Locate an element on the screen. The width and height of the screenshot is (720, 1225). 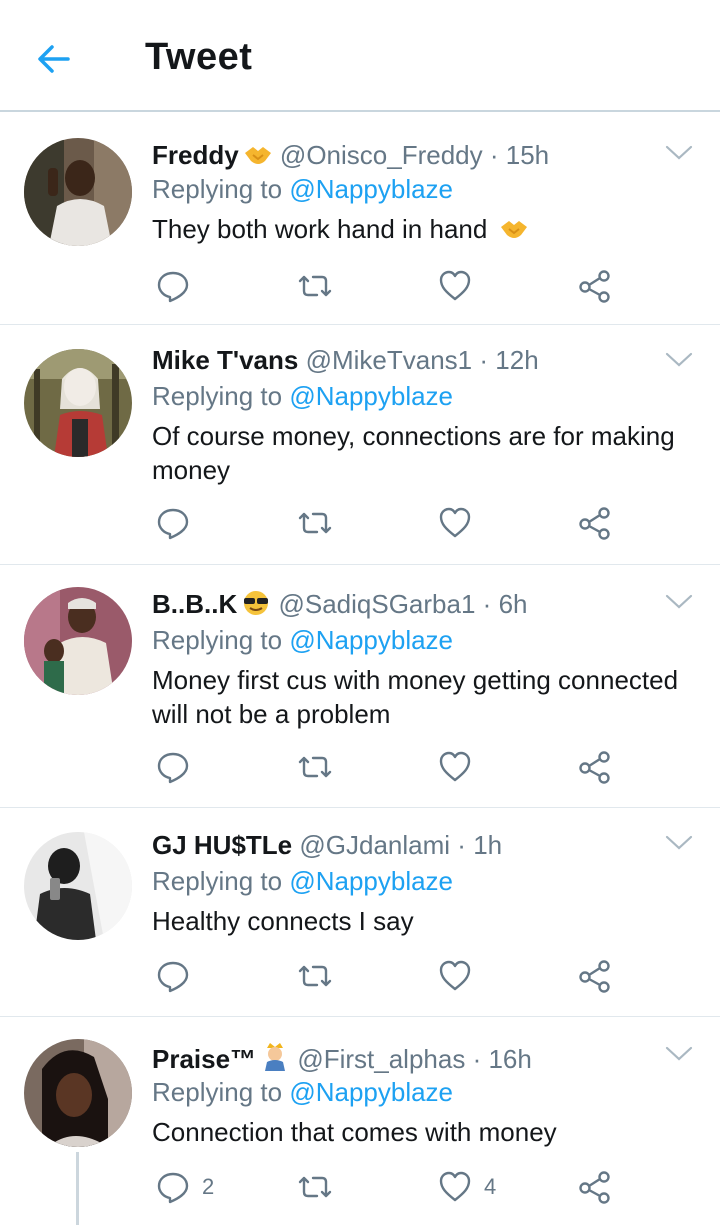
page-title: Tweet is located at coordinates (199, 57).